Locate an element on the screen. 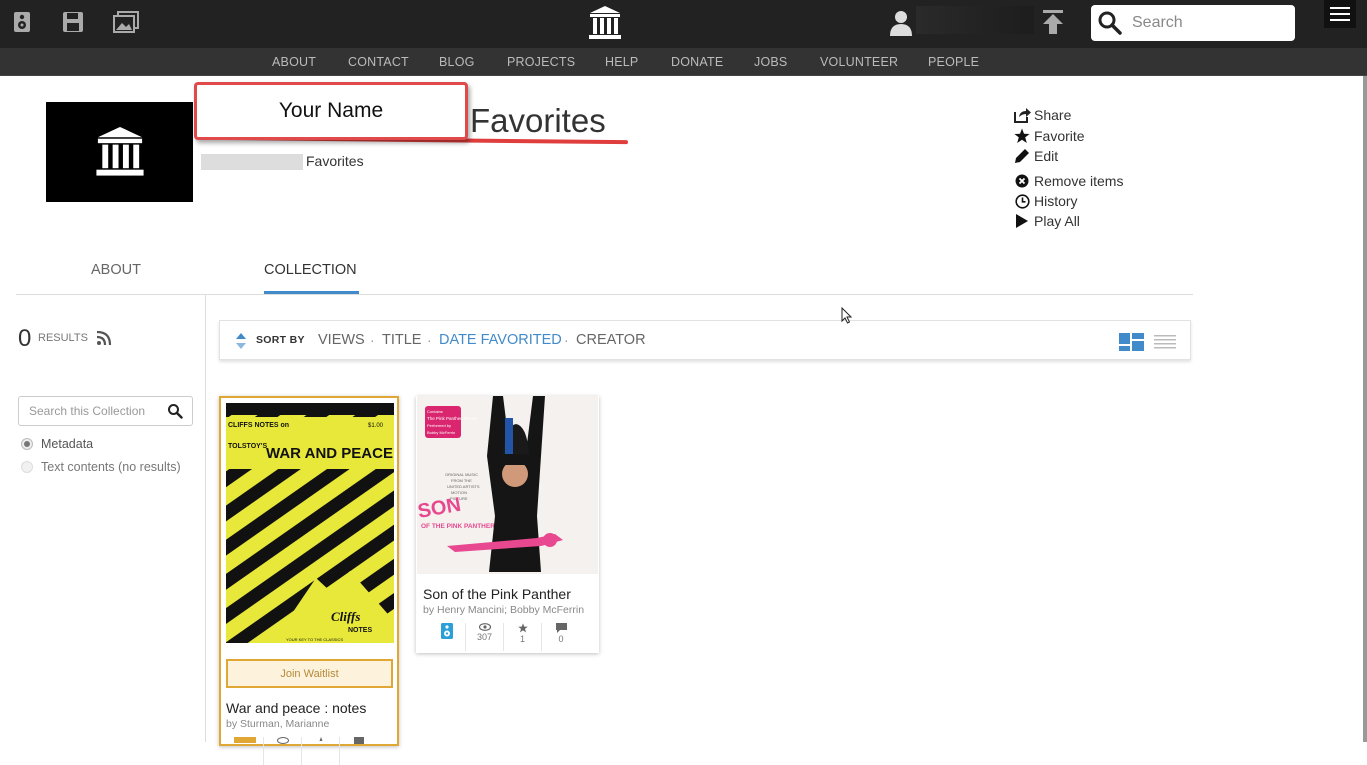 Image resolution: width=1367 pixels, height=765 pixels. play-all-action: Play All is located at coordinates (1046, 221).